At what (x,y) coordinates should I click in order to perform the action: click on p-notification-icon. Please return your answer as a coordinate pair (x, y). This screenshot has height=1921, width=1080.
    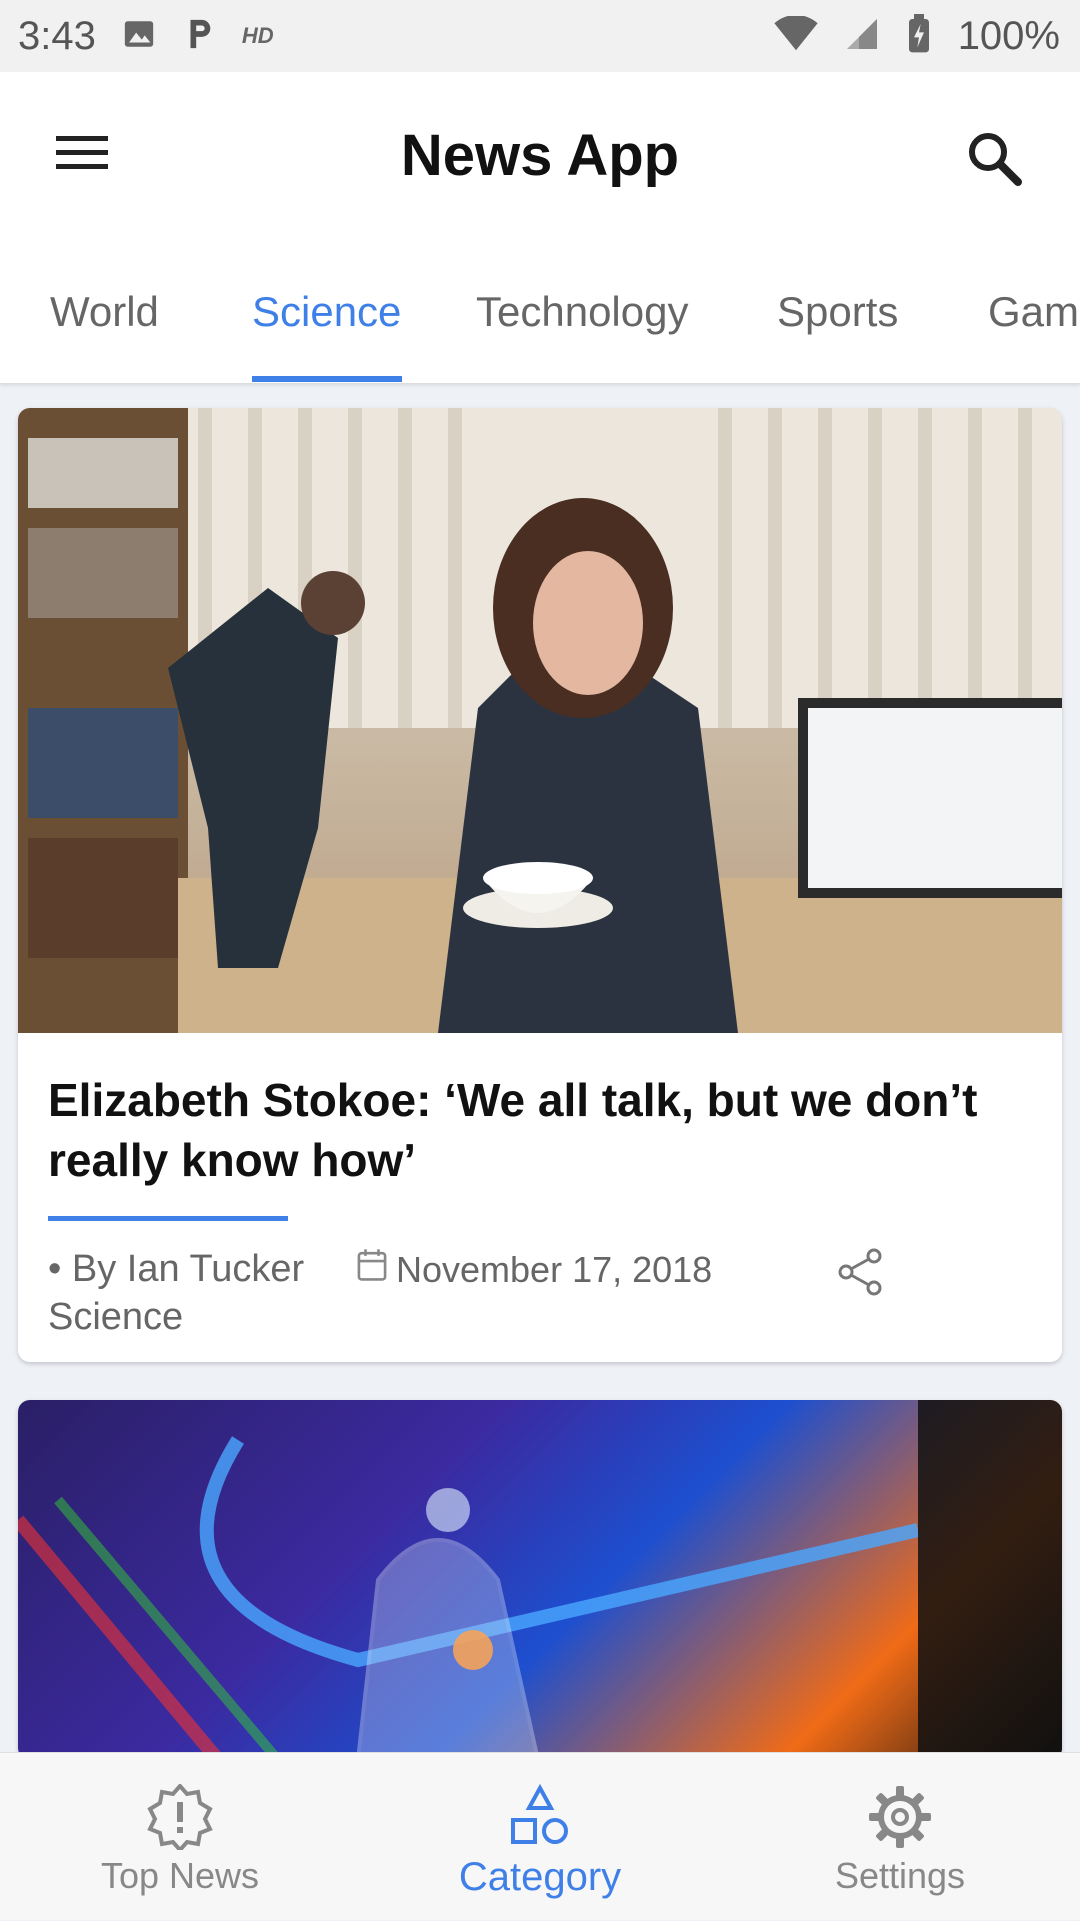
    Looking at the image, I should click on (199, 36).